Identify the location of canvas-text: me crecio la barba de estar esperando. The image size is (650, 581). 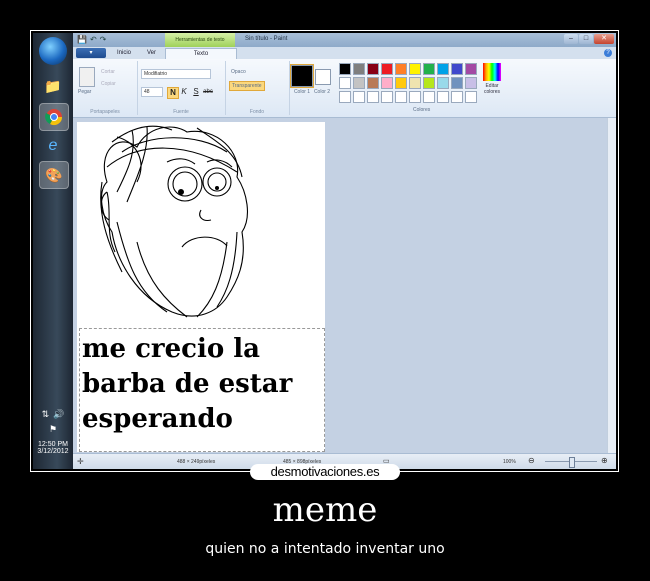
(202, 384).